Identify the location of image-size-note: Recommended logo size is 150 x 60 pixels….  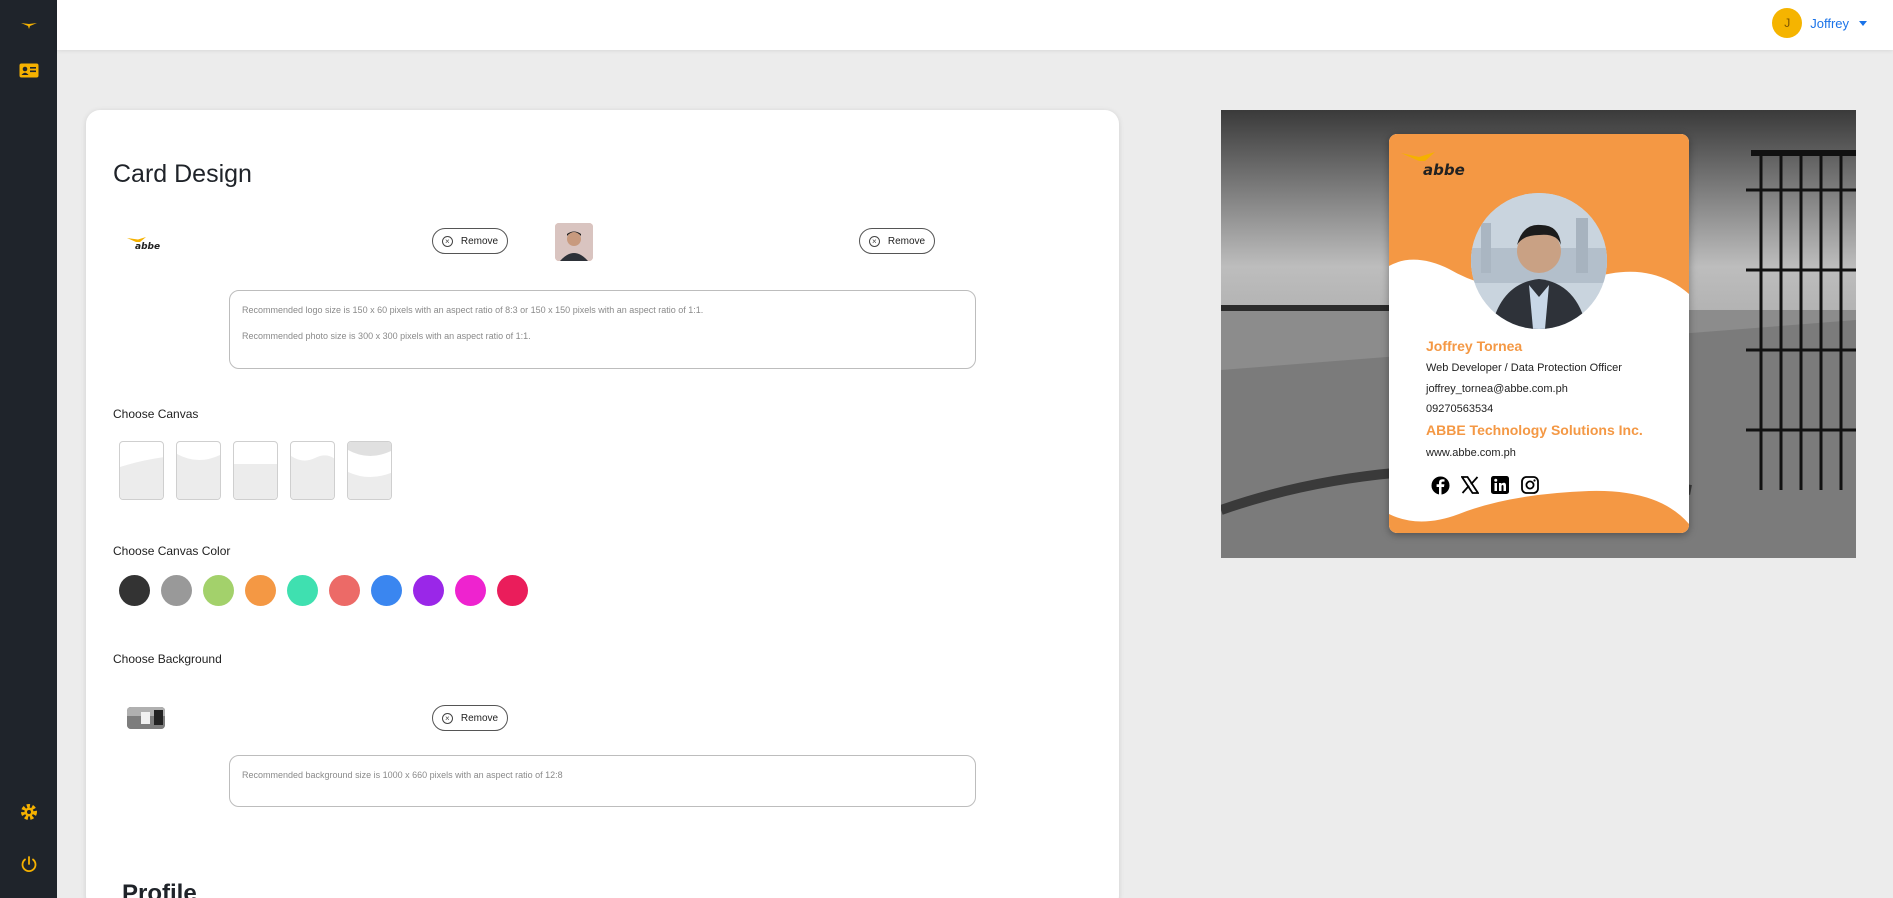
(602, 329).